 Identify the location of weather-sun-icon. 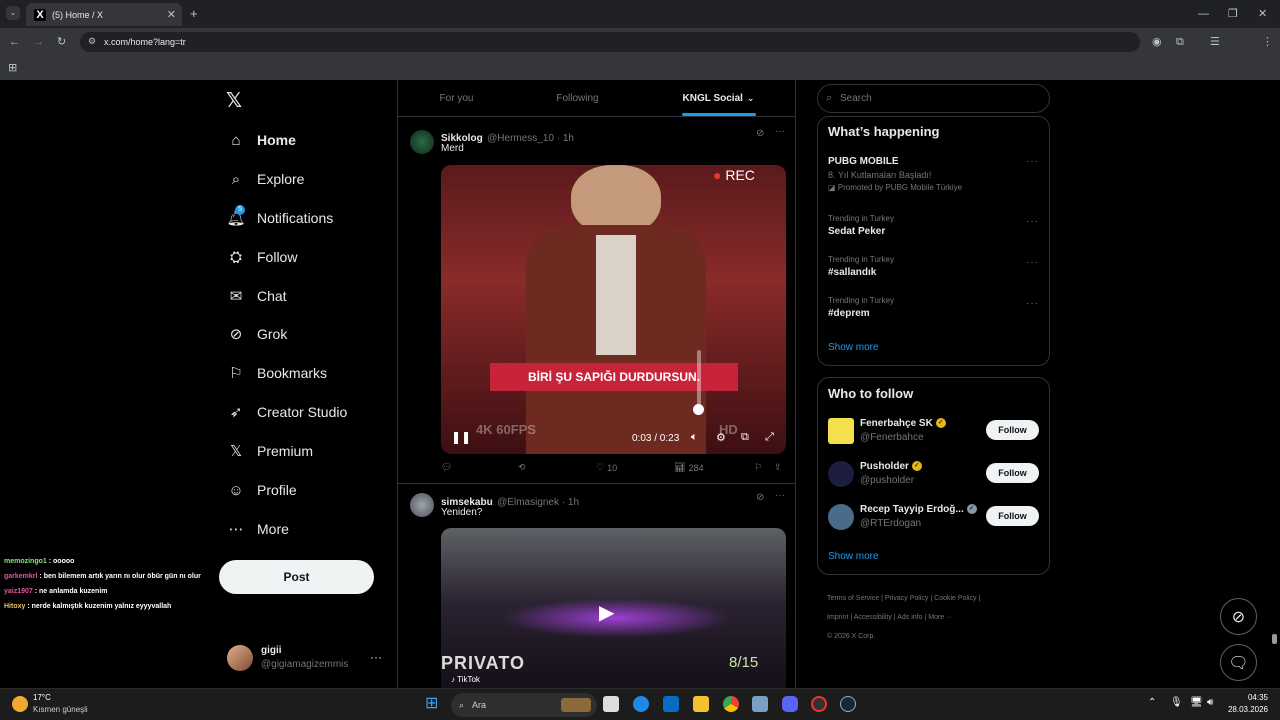
(20, 704).